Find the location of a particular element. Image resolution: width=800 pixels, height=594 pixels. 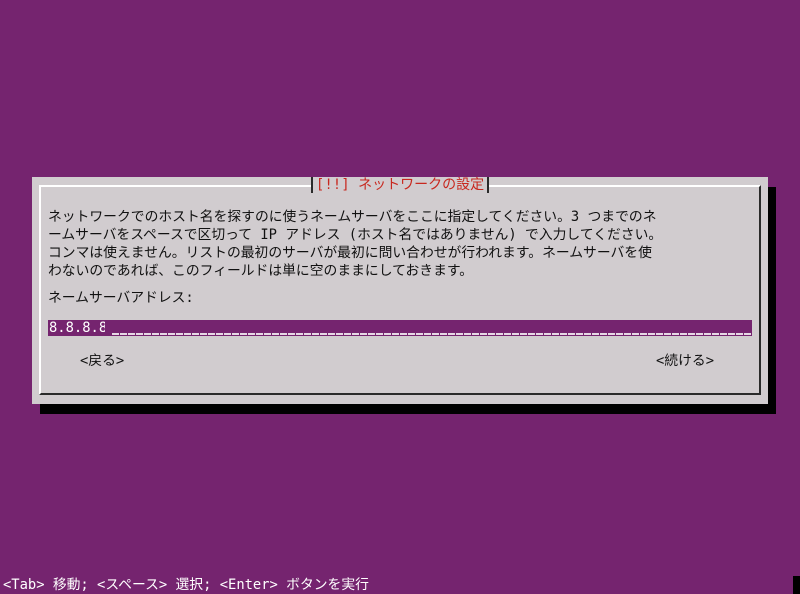

description-line-4: わないのであれば、このフィールドは単に空のままにしておきます。 is located at coordinates (261, 271).